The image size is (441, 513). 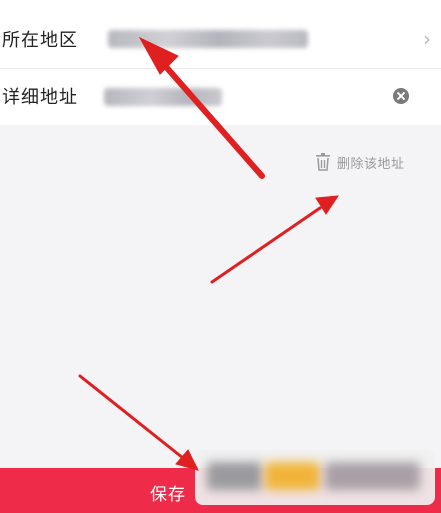 What do you see at coordinates (138, 422) in the screenshot?
I see `arrow-to-save` at bounding box center [138, 422].